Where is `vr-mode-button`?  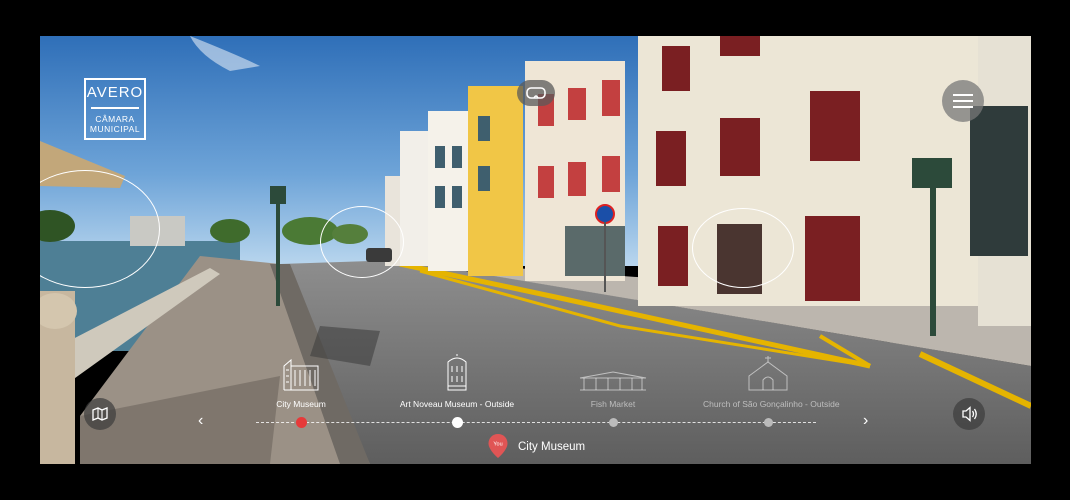 vr-mode-button is located at coordinates (536, 93).